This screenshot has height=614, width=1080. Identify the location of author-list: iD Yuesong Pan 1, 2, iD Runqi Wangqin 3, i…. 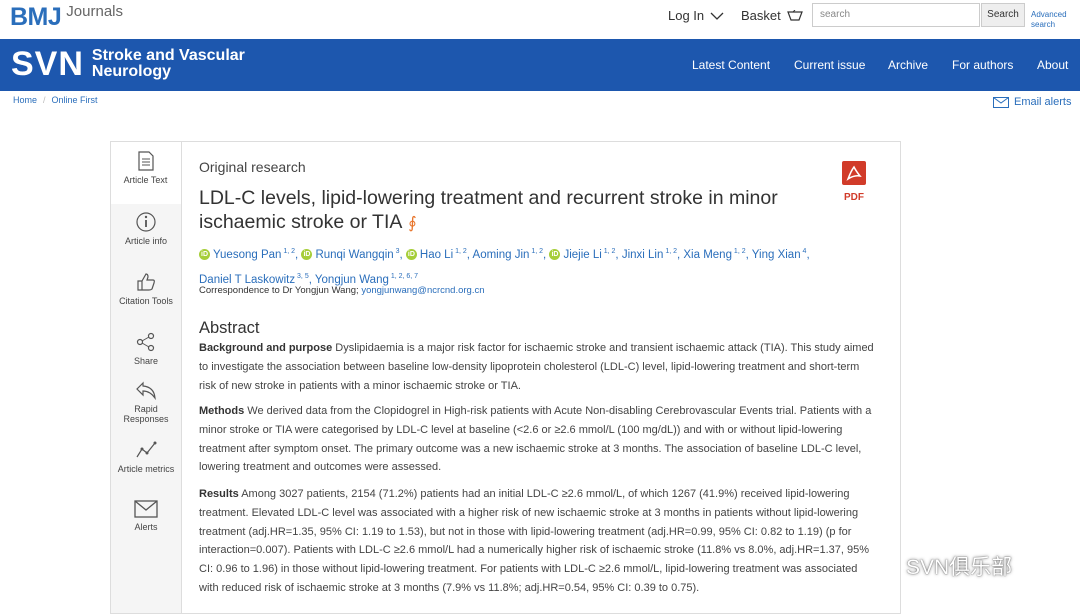
(519, 266).